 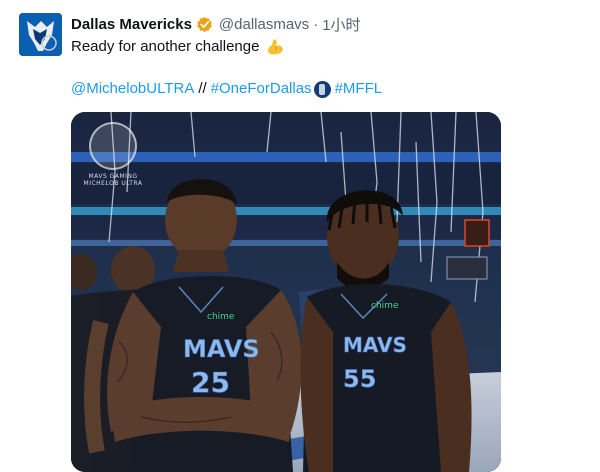 What do you see at coordinates (216, 24) in the screenshot?
I see `tweet-header: Dallas Mavericks @dallasmavs · 1小时` at bounding box center [216, 24].